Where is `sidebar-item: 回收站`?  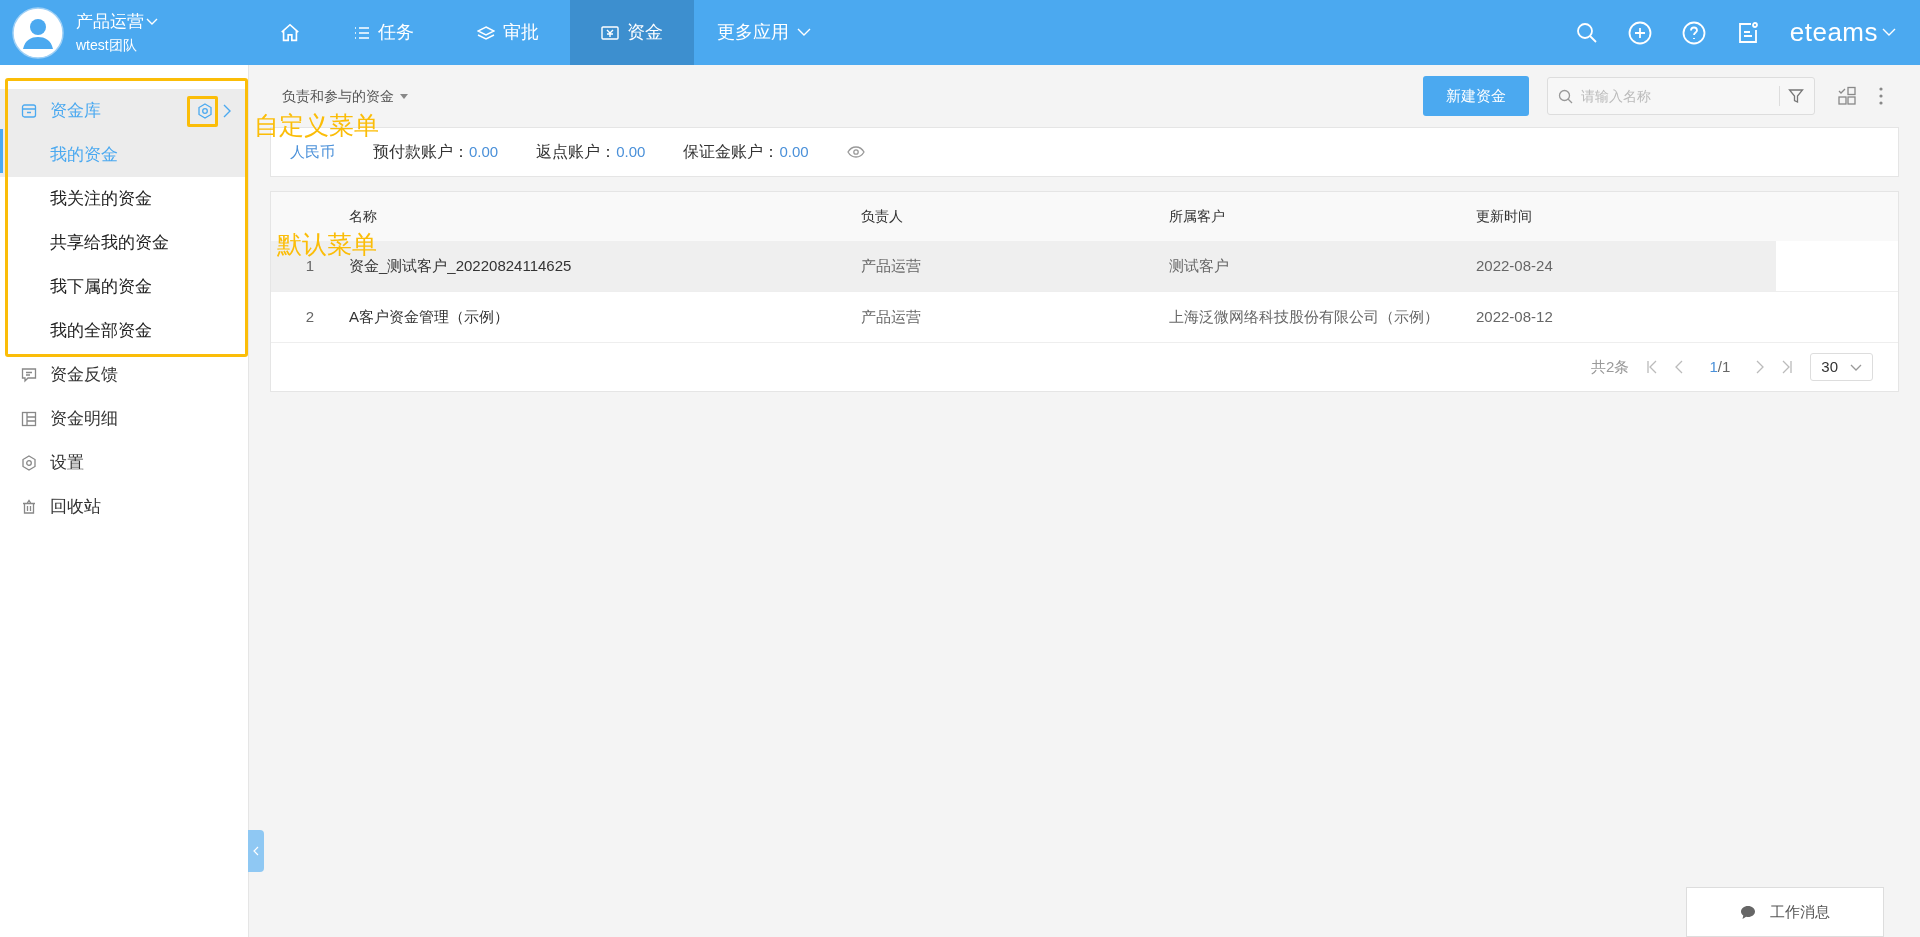 sidebar-item: 回收站 is located at coordinates (124, 507).